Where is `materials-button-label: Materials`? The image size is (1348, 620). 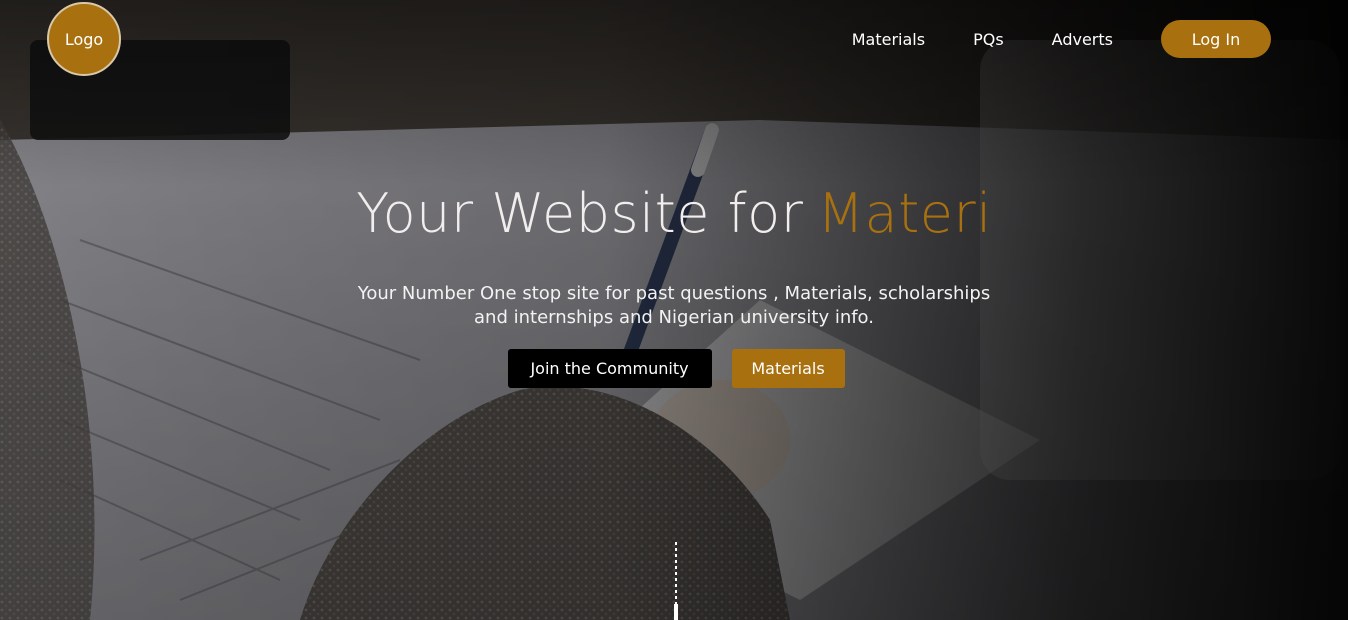 materials-button-label: Materials is located at coordinates (788, 368).